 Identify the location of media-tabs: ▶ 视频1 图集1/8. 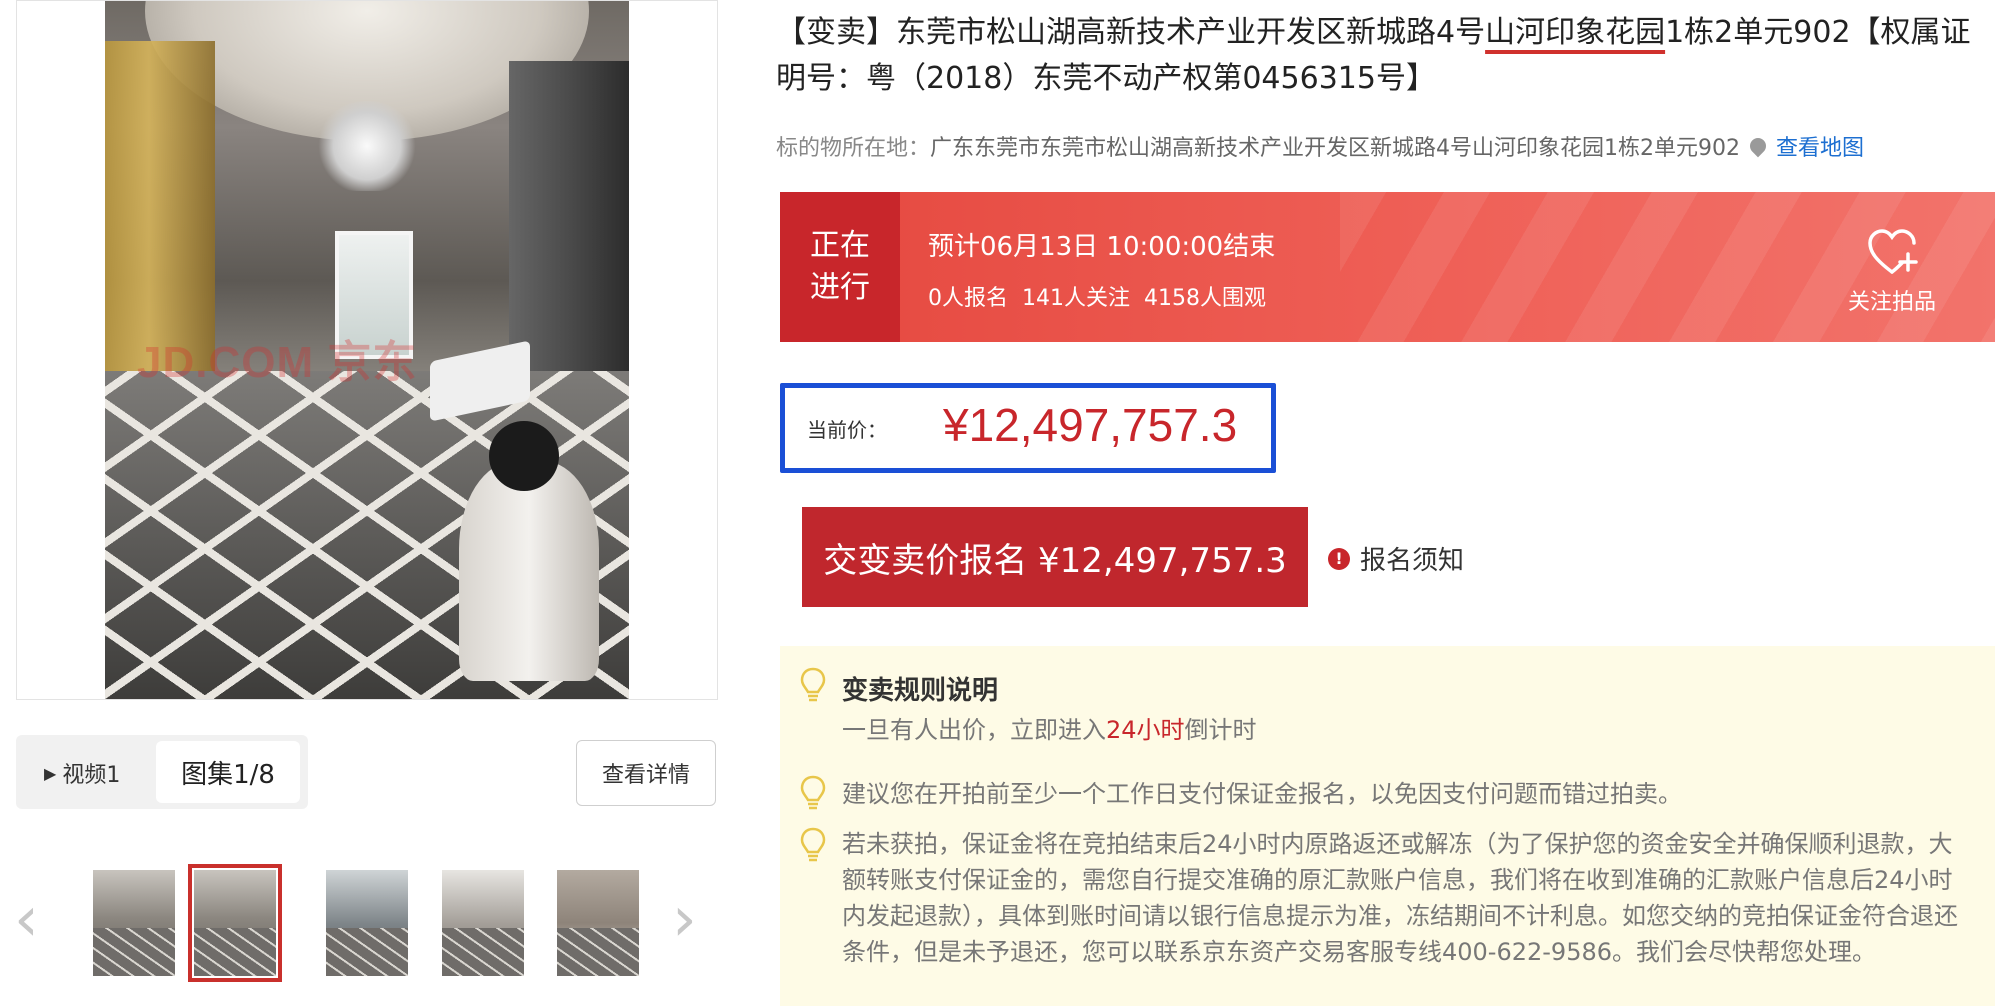
(162, 772).